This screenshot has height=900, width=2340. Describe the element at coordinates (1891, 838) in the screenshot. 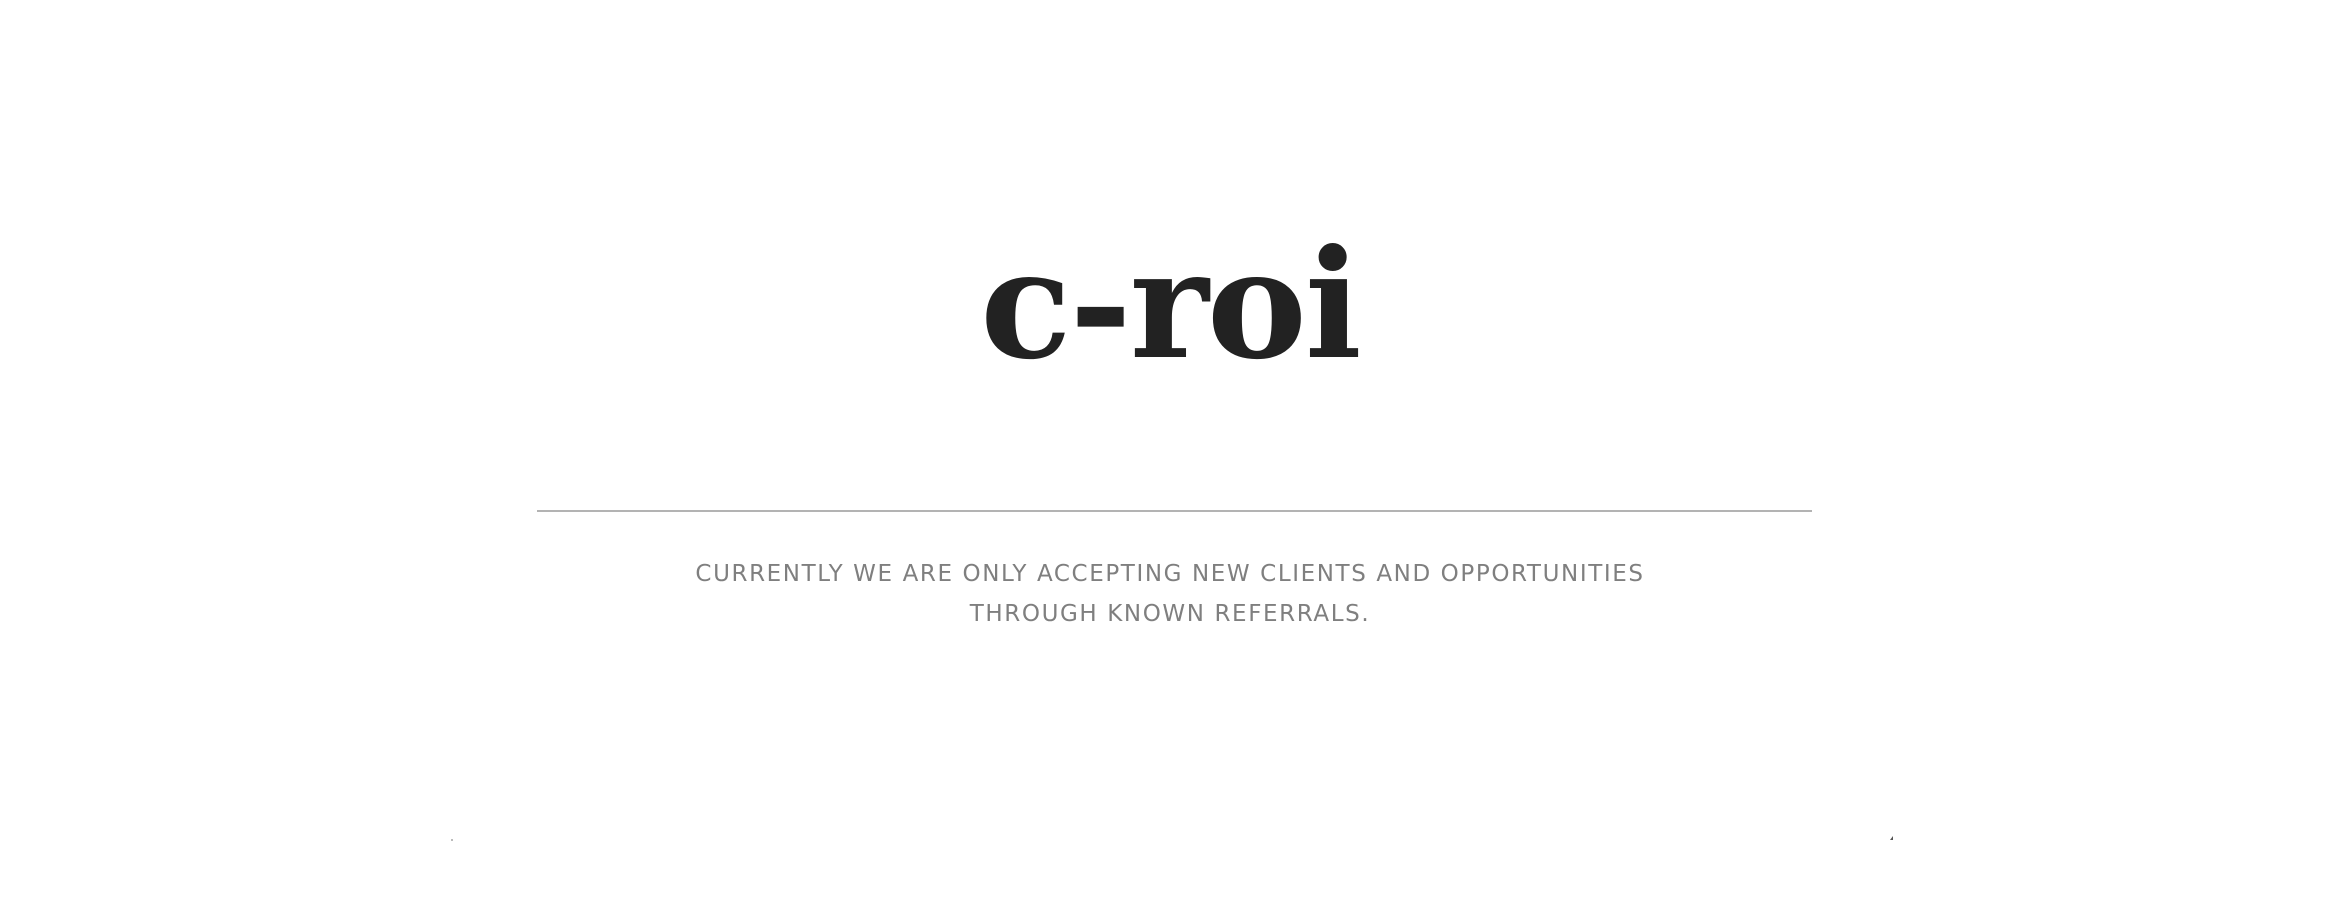

I see `corner-triangle-icon` at that location.